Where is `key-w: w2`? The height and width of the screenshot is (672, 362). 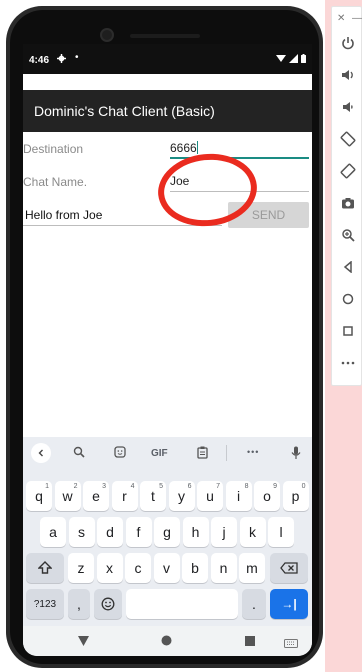
key-w: w2 is located at coordinates (67, 496).